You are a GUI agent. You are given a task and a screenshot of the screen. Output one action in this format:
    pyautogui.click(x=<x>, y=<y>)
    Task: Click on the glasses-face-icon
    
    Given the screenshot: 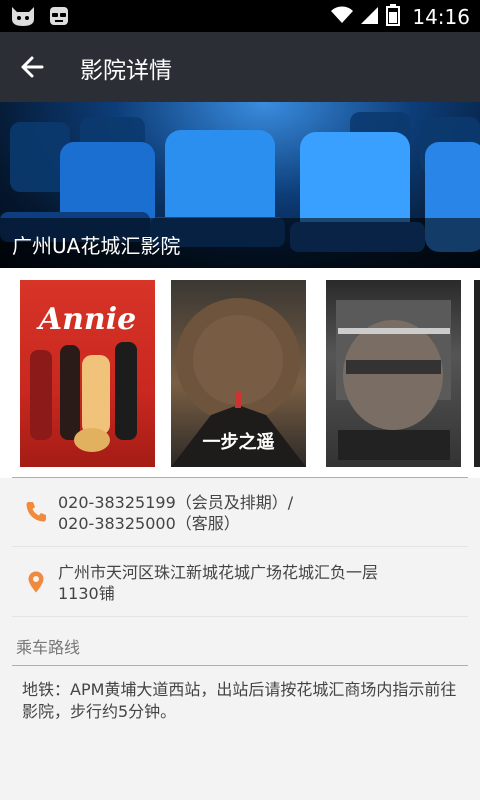 What is the action you would take?
    pyautogui.click(x=59, y=18)
    